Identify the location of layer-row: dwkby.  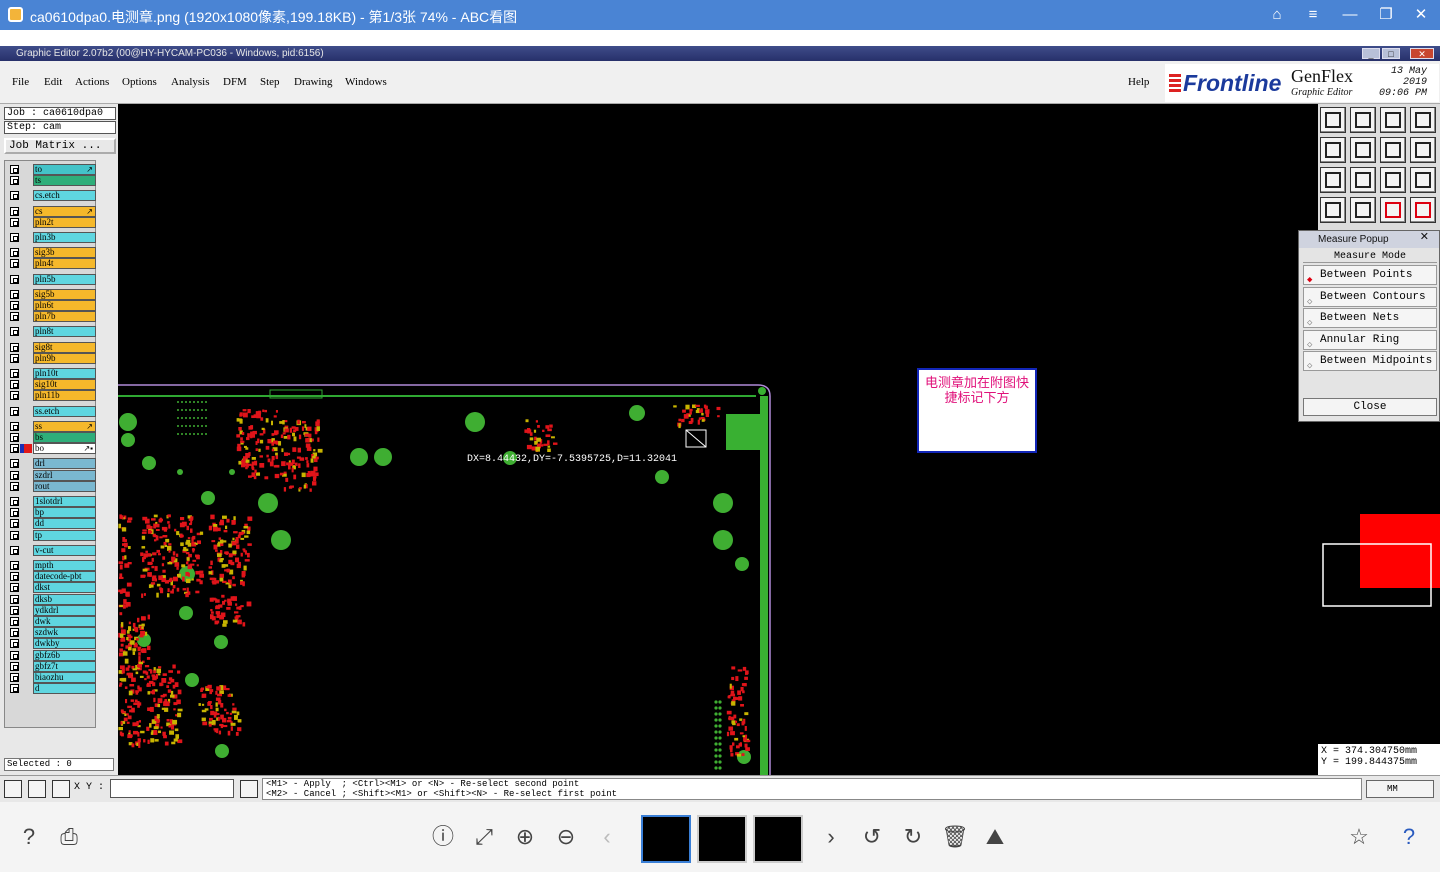
(52, 644).